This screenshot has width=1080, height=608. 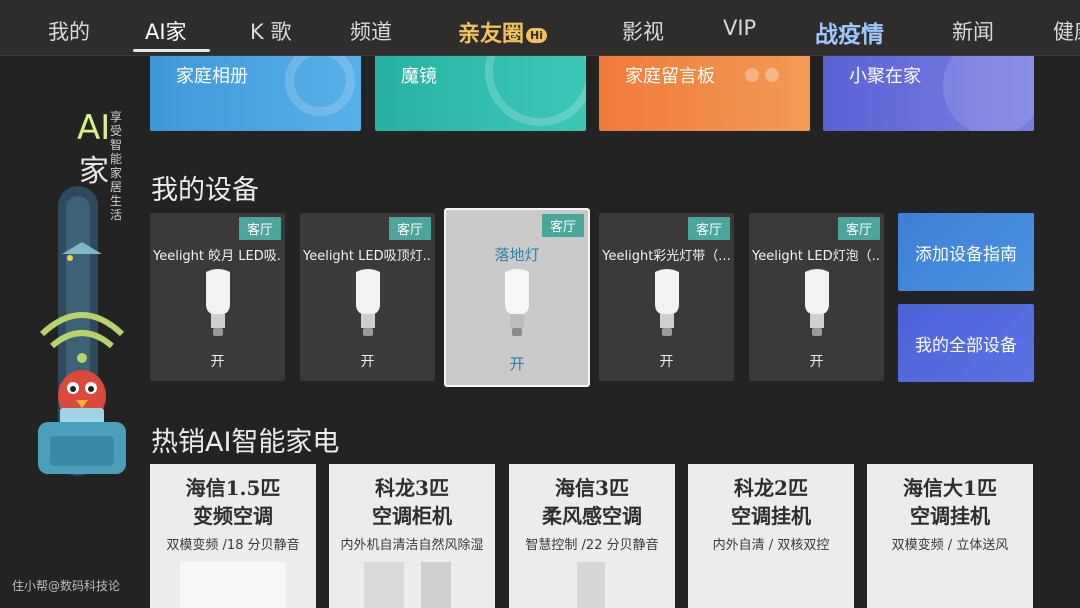 What do you see at coordinates (412, 488) in the screenshot?
I see `product-name-line1: 科龙3匹` at bounding box center [412, 488].